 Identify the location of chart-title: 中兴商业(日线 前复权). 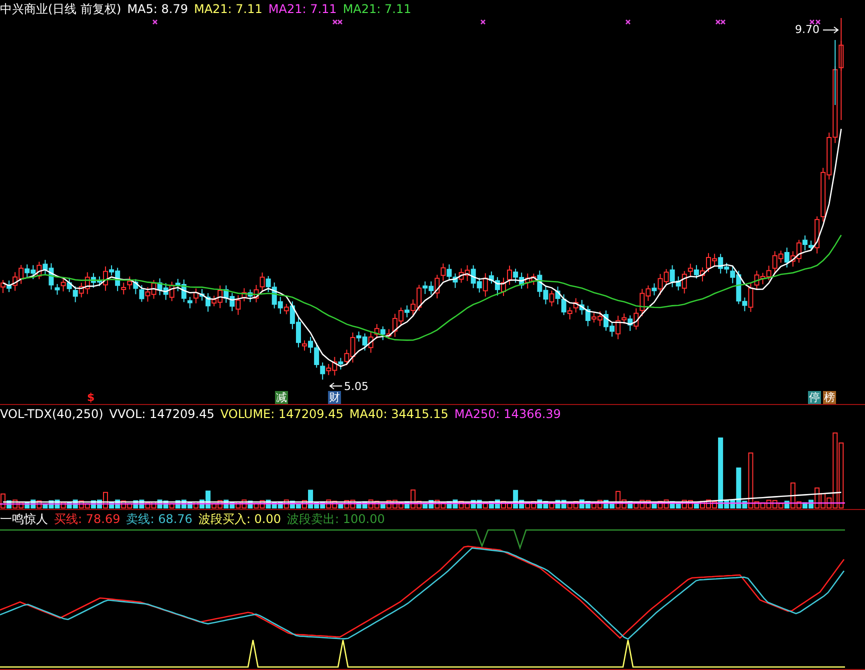
(61, 9).